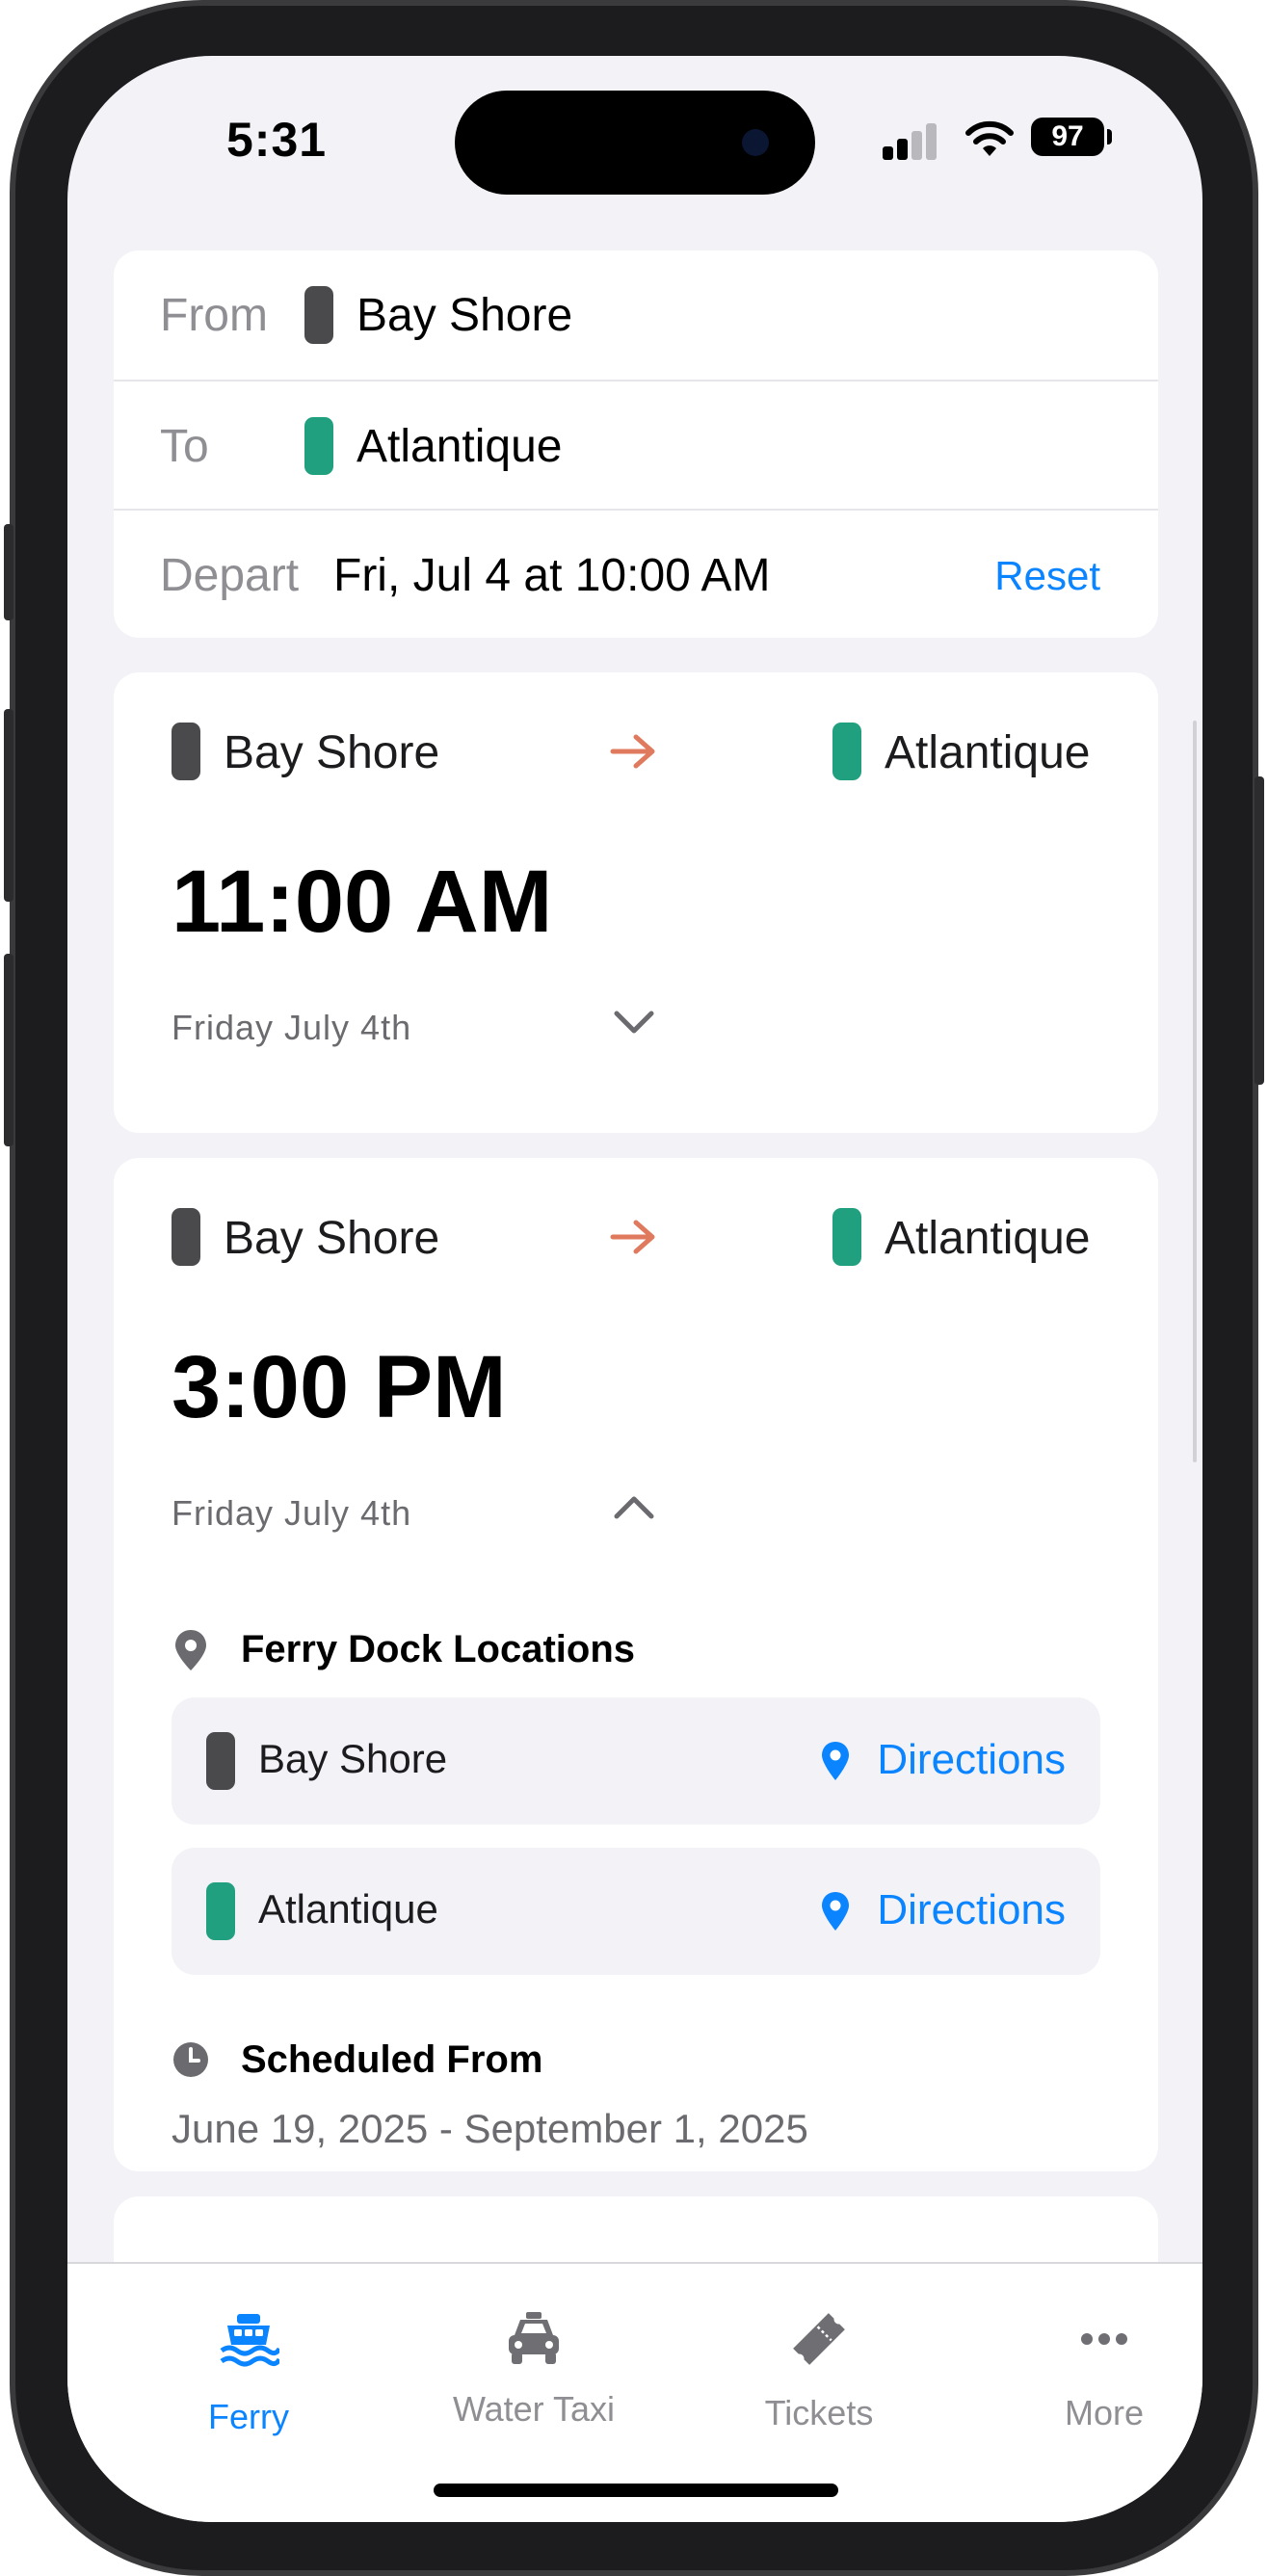 This screenshot has height=2576, width=1268. What do you see at coordinates (1195, 1092) in the screenshot?
I see `scroll-indicator` at bounding box center [1195, 1092].